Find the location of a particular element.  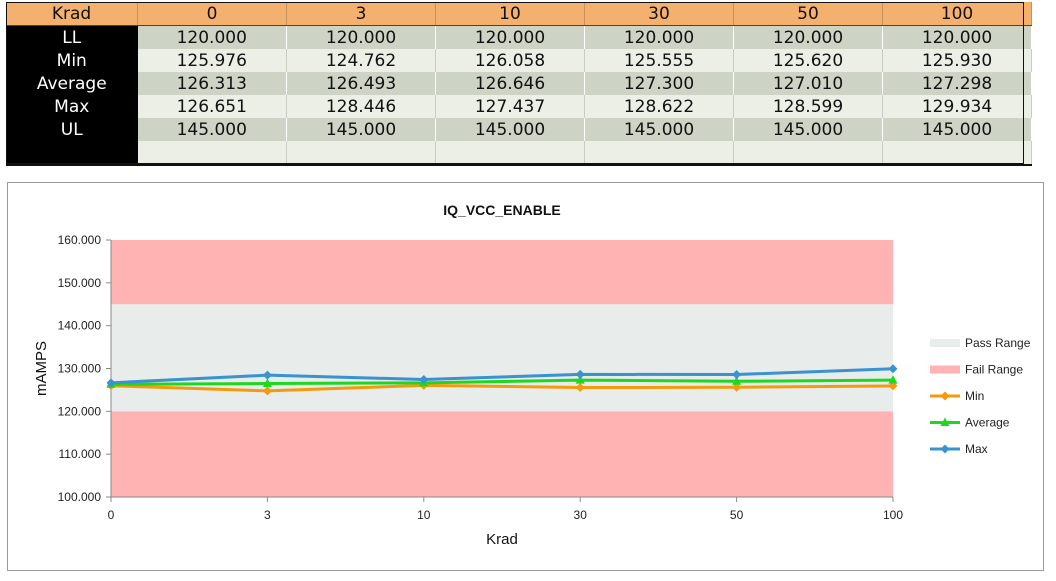

fail-range-legend-swatch is located at coordinates (945, 369).